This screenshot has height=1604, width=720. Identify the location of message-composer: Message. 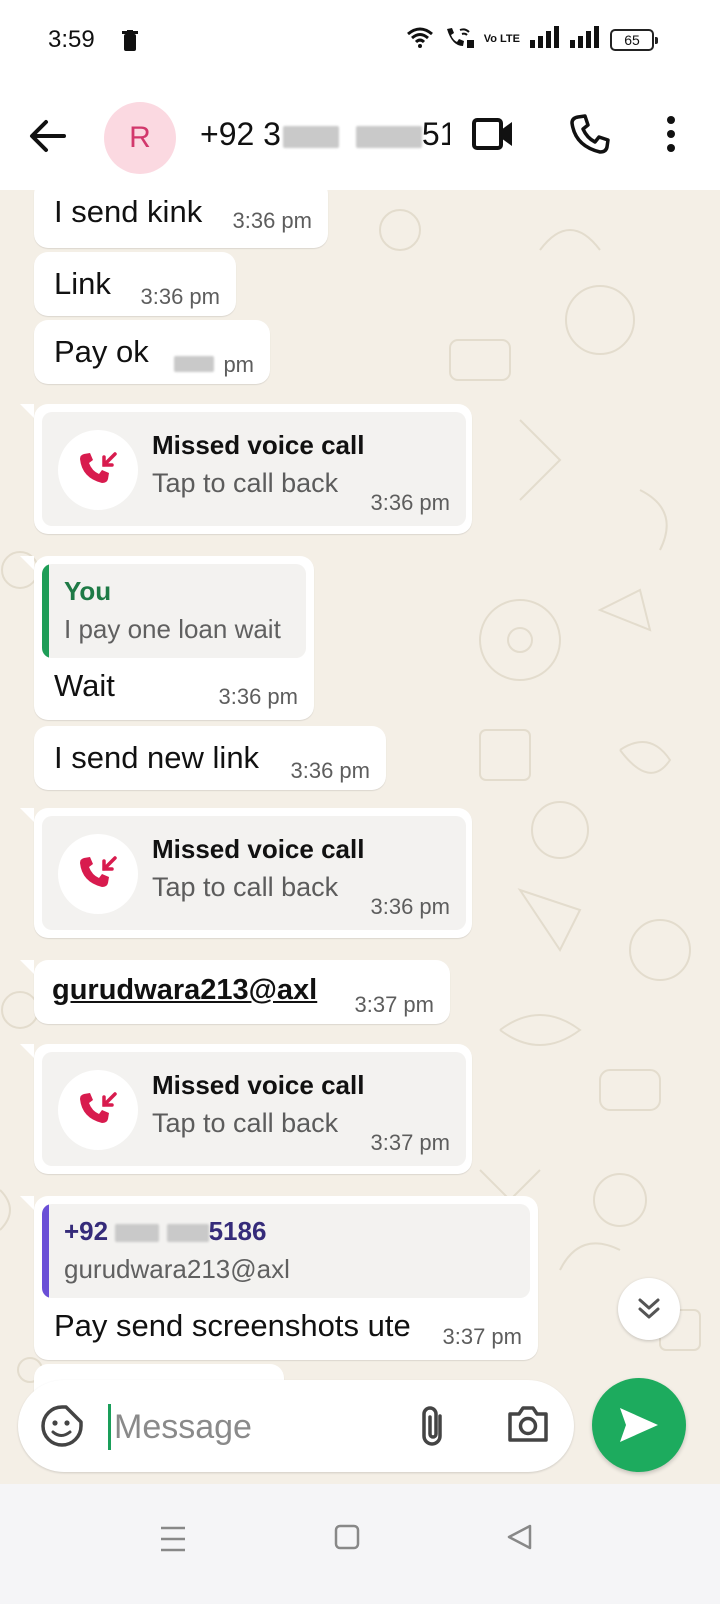
(296, 1426).